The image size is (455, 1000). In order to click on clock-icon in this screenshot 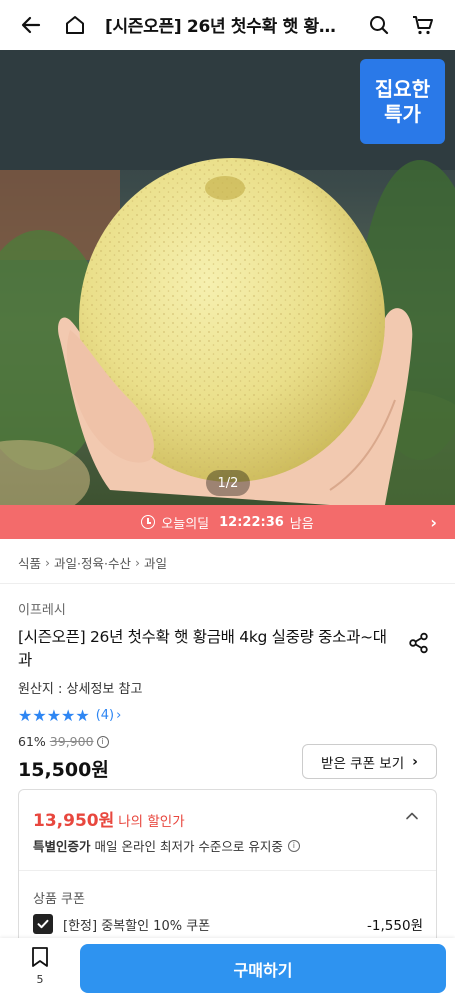, I will do `click(148, 522)`.